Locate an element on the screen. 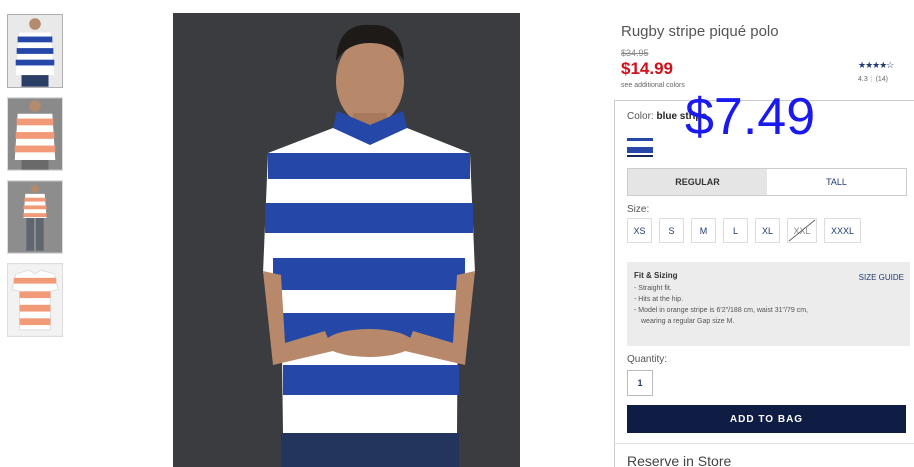 The image size is (914, 467). tab-tall: TALL is located at coordinates (836, 182).